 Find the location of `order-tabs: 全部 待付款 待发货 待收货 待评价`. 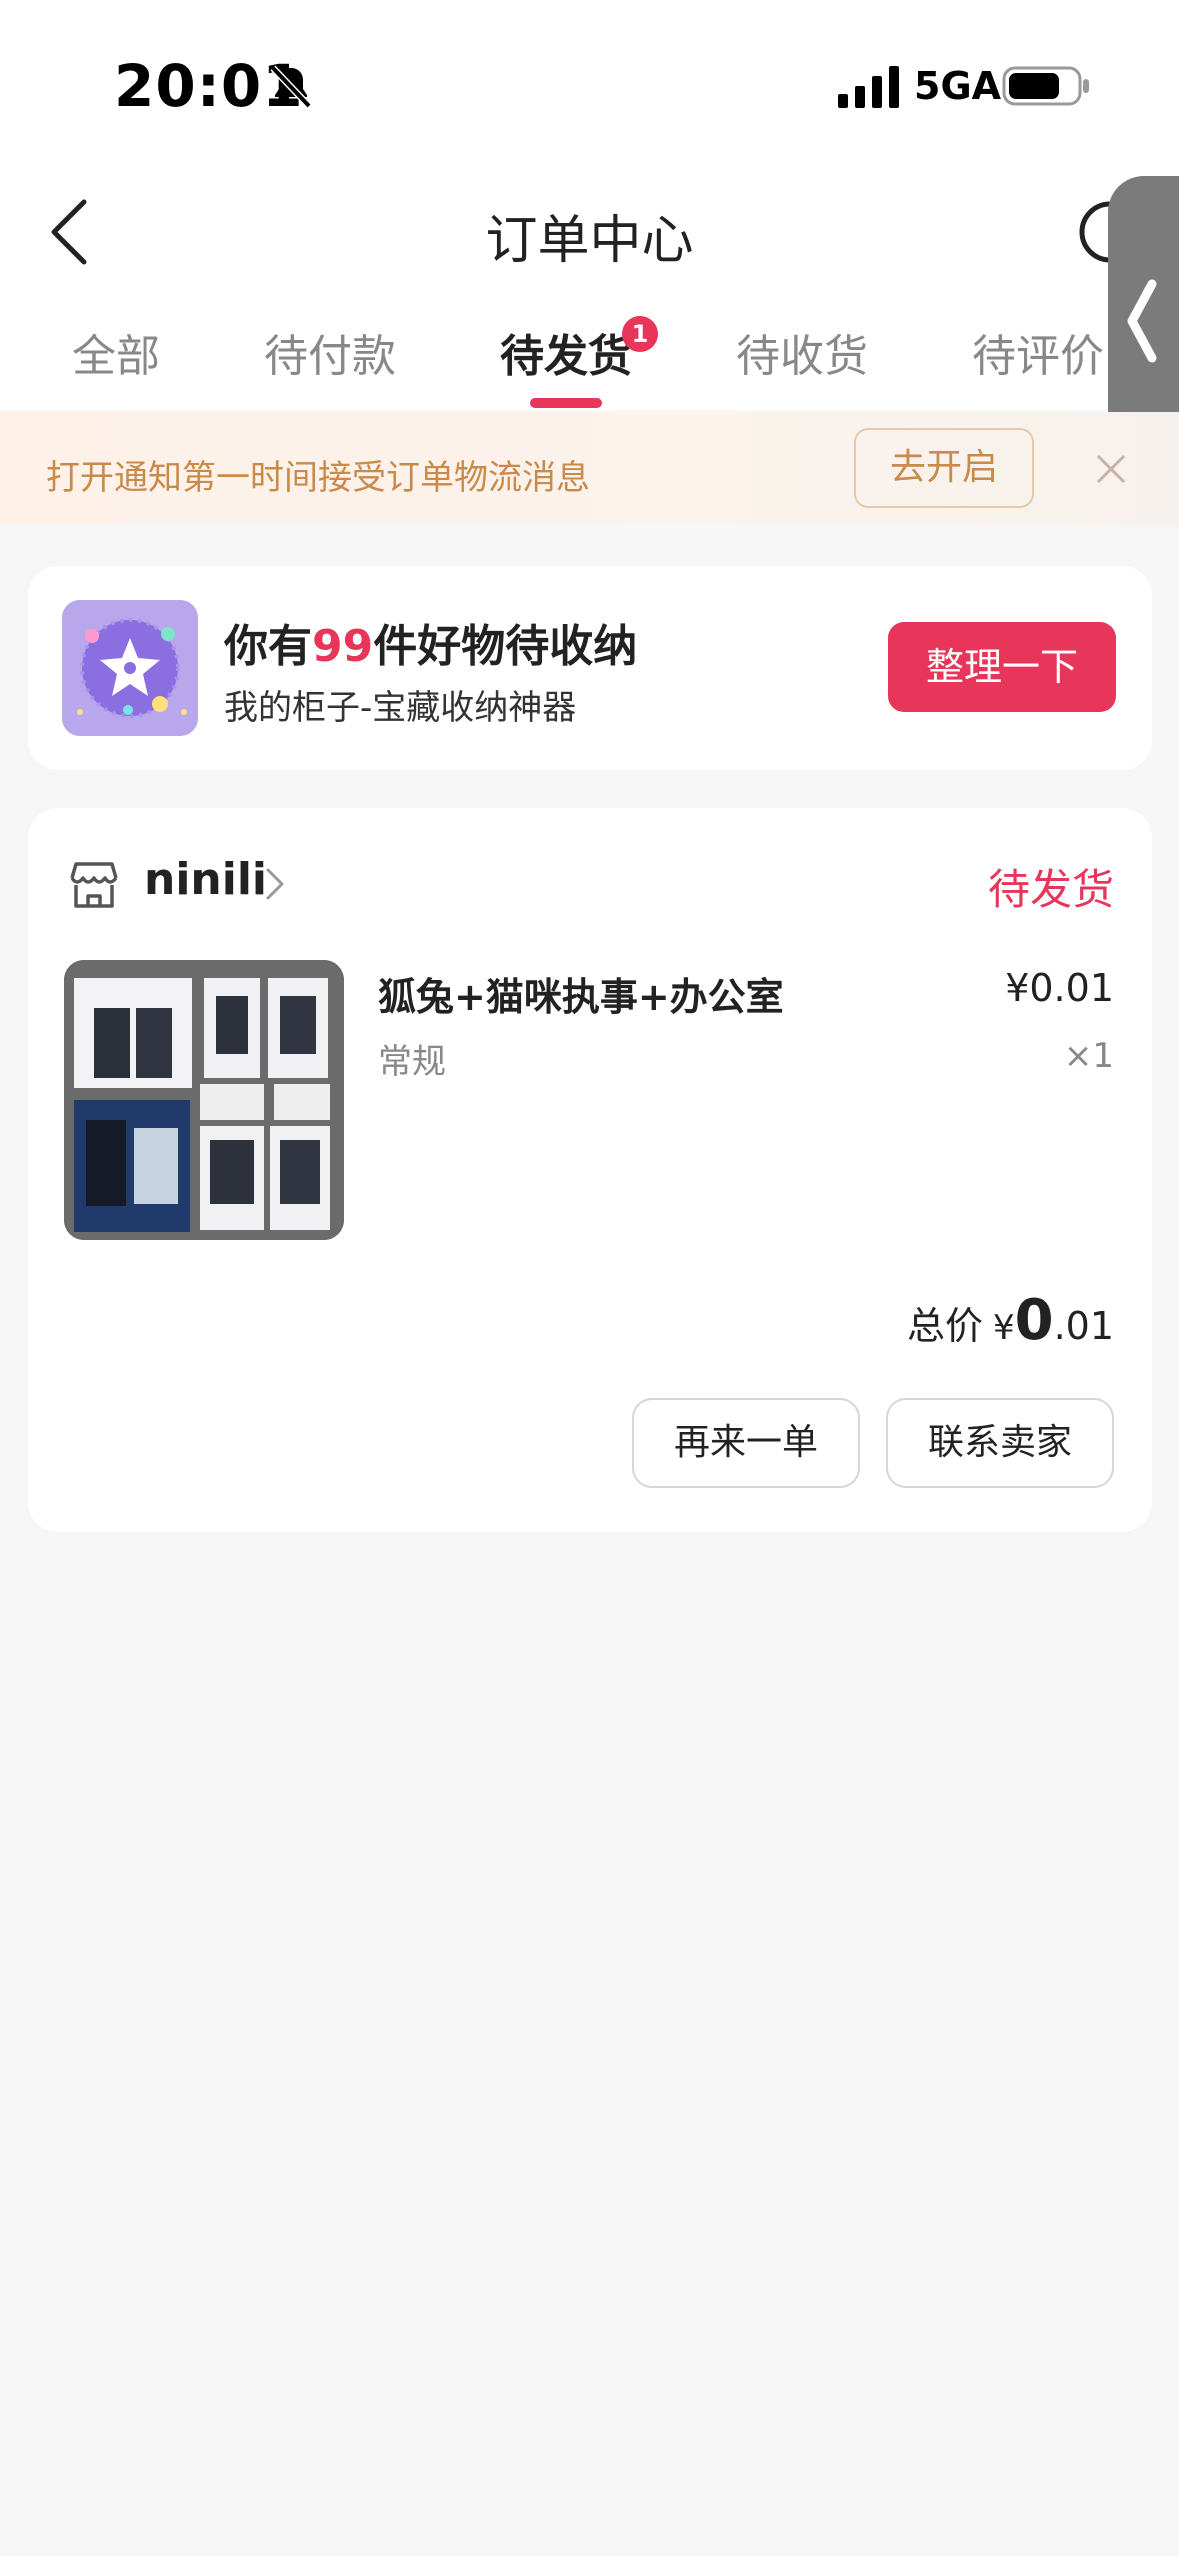

order-tabs: 全部 待付款 待发货 待收货 待评价 is located at coordinates (589, 365).